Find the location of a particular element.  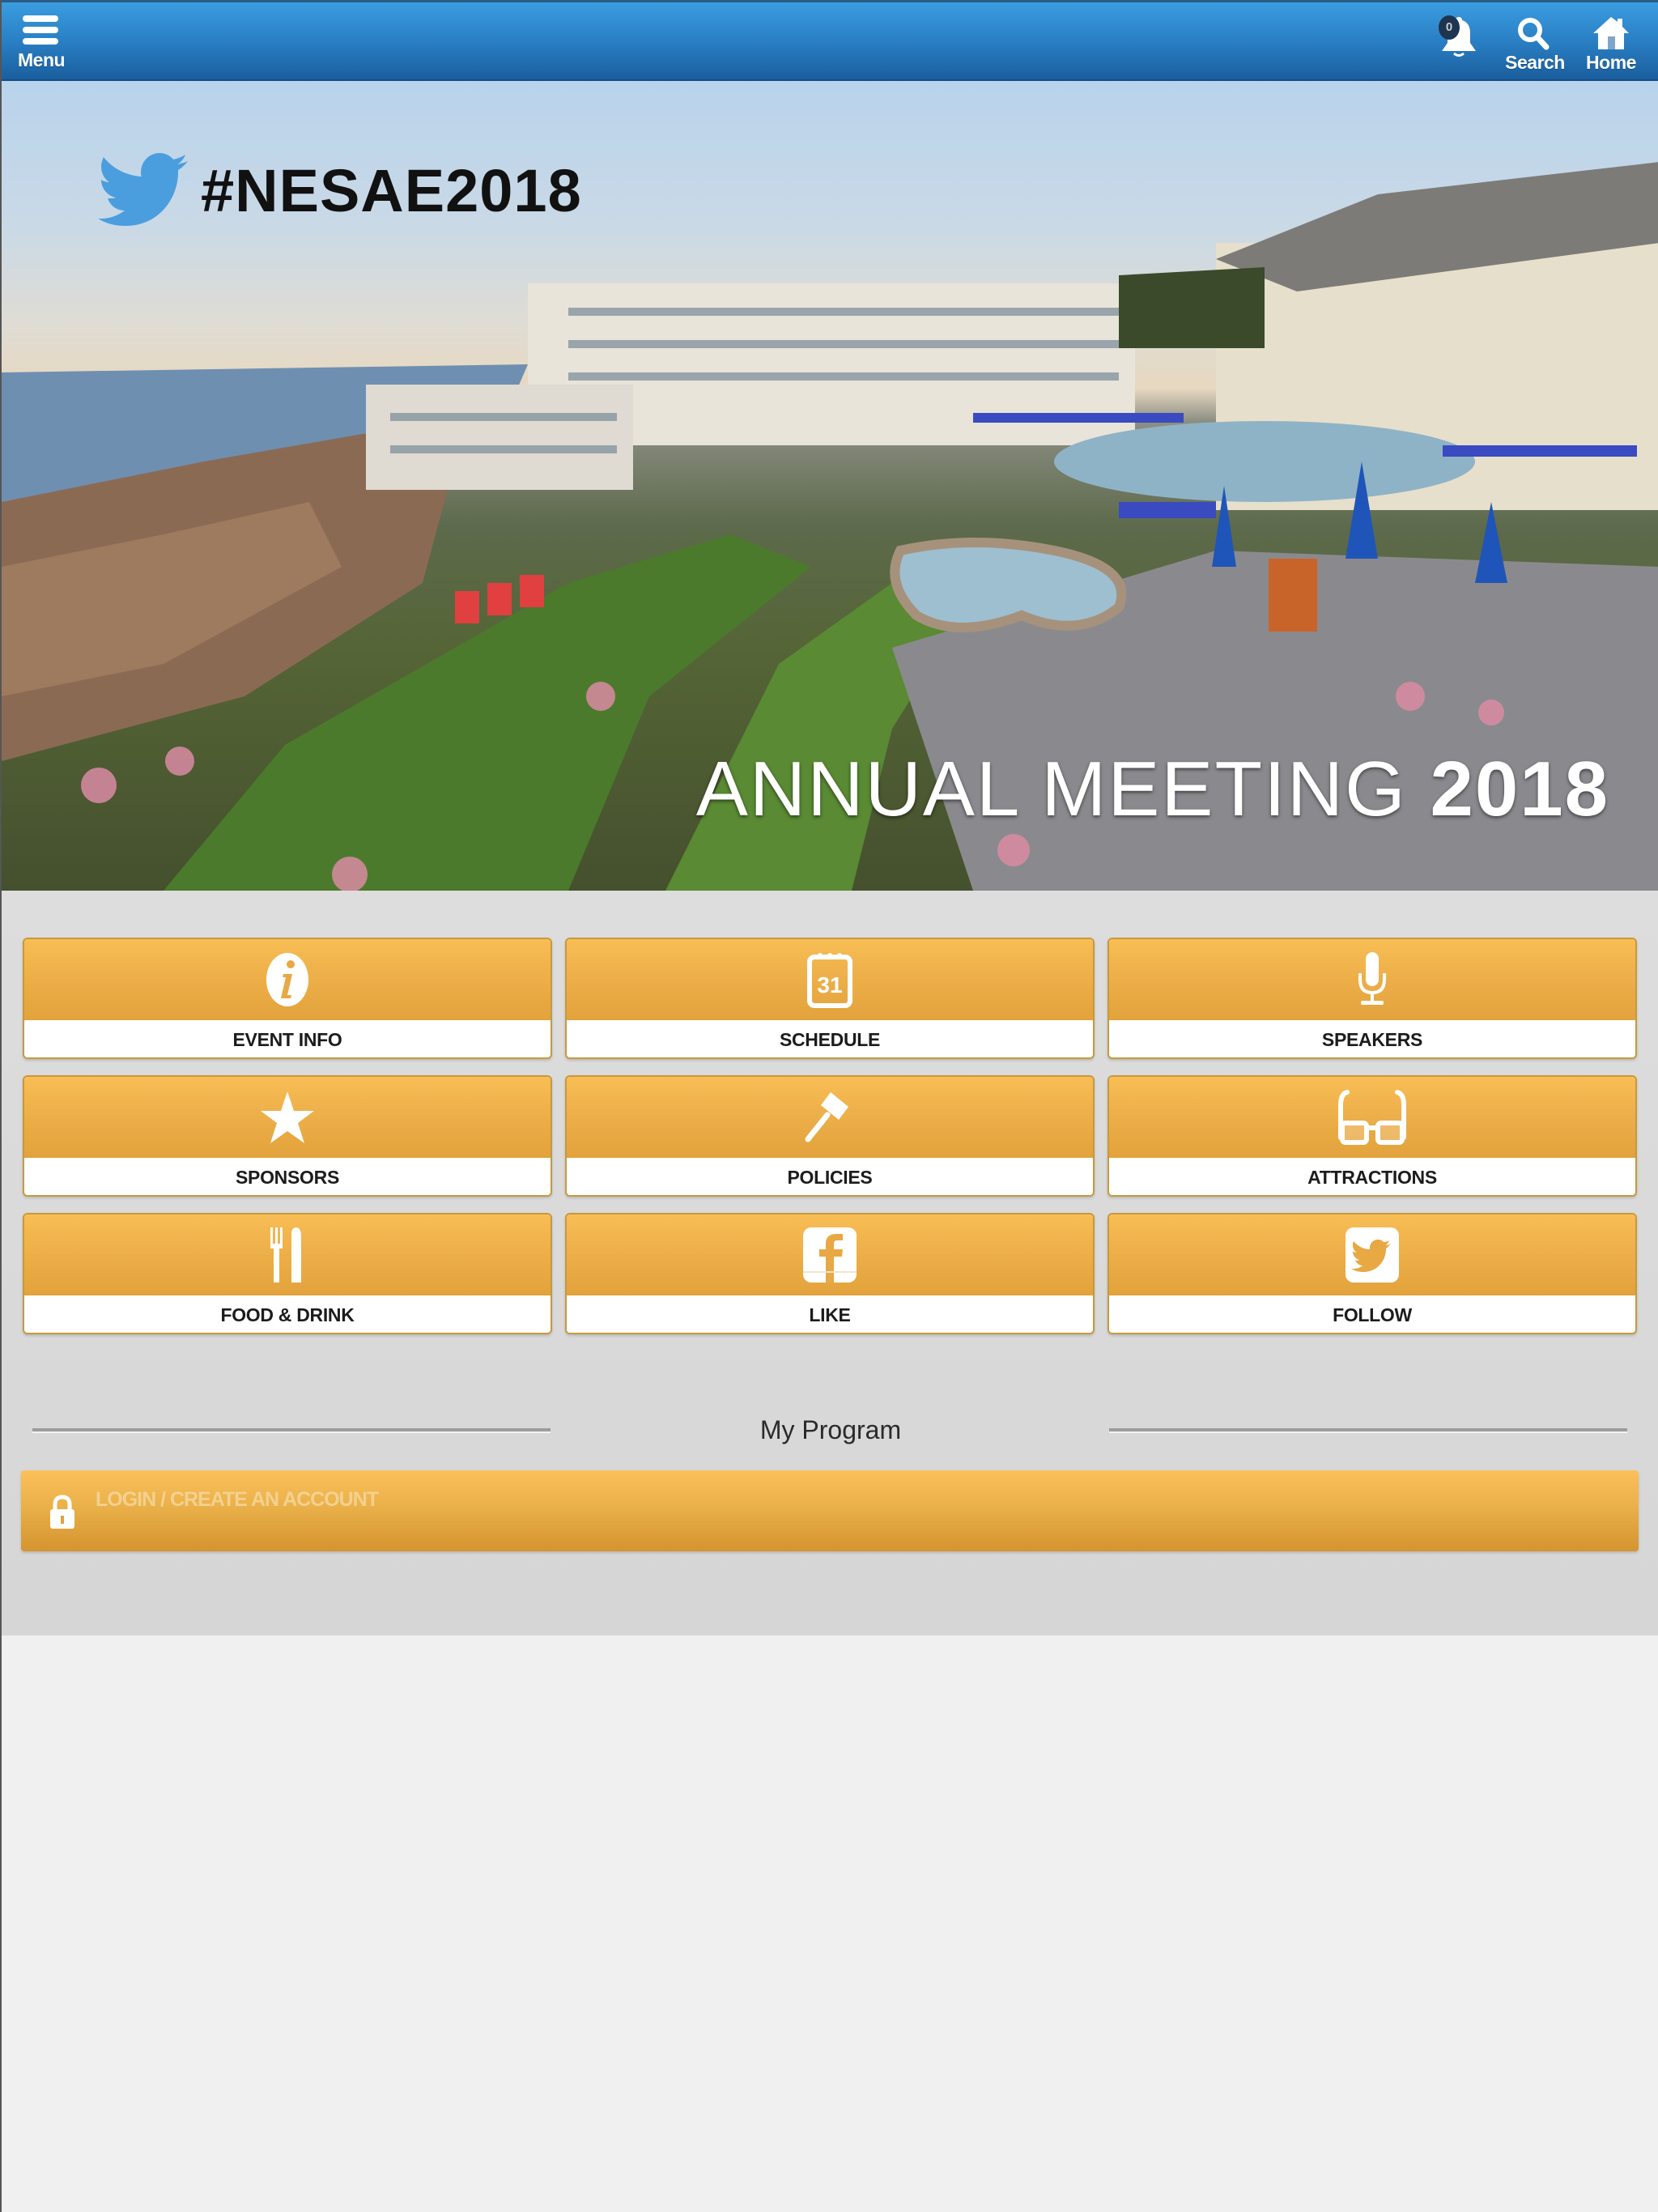

tile-policies: POLICIES is located at coordinates (830, 1136).